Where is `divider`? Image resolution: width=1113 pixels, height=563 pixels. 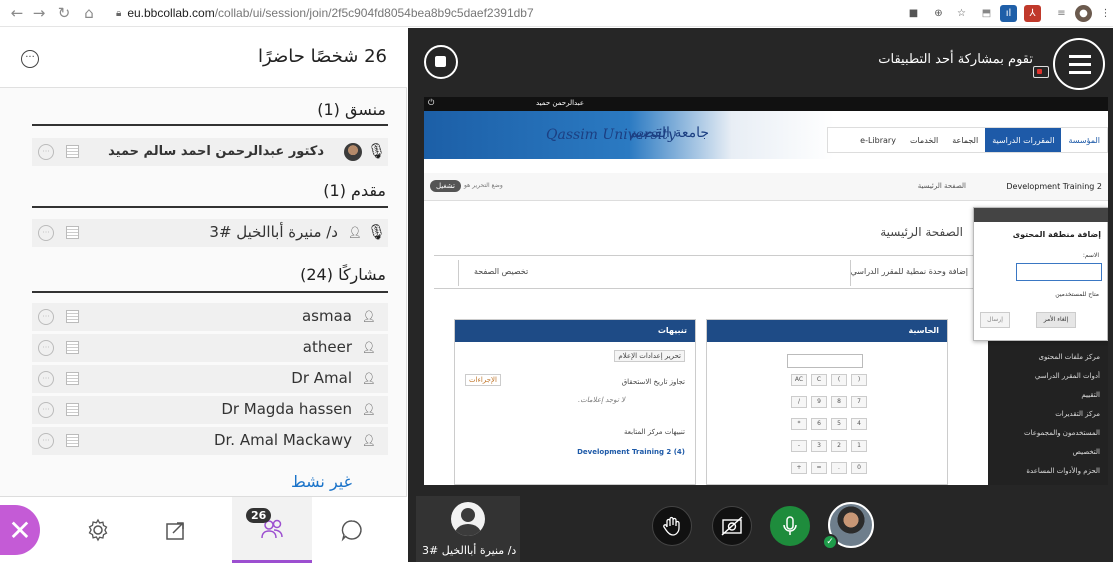
divider is located at coordinates (458, 273).